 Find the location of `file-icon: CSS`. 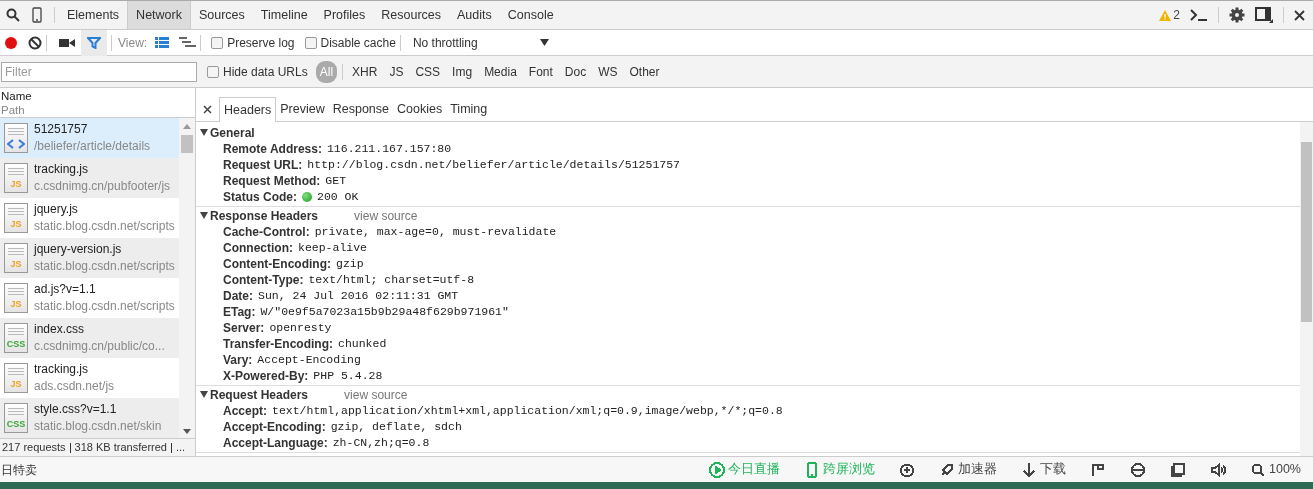

file-icon: CSS is located at coordinates (16, 338).